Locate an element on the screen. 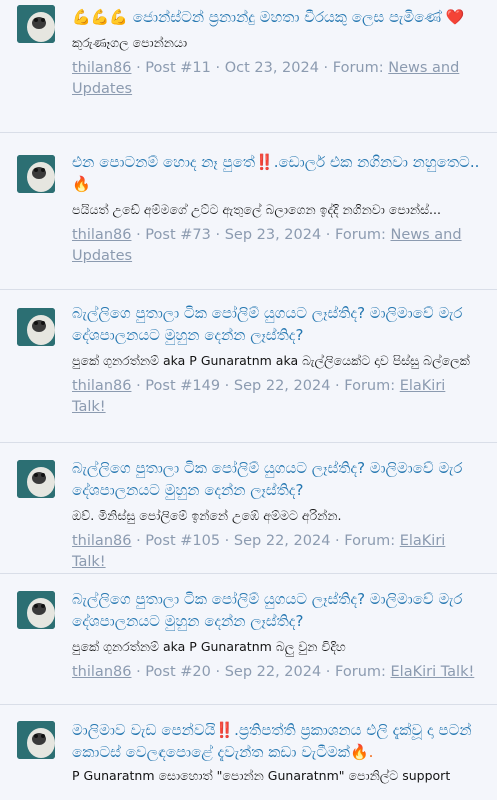  thread-title-text: මාලිමාව වැඩ පෙන්වයි is located at coordinates (144, 730).